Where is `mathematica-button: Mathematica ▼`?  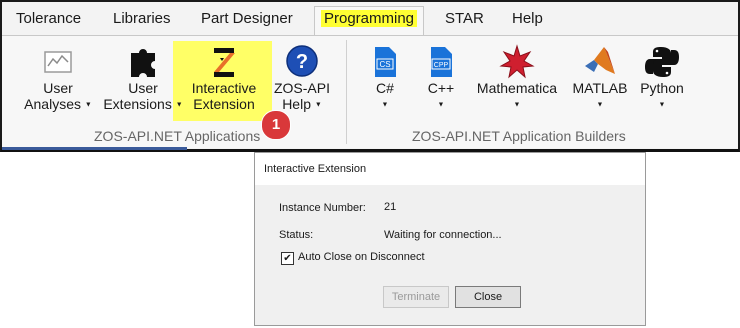
mathematica-button: Mathematica ▼ is located at coordinates (517, 78).